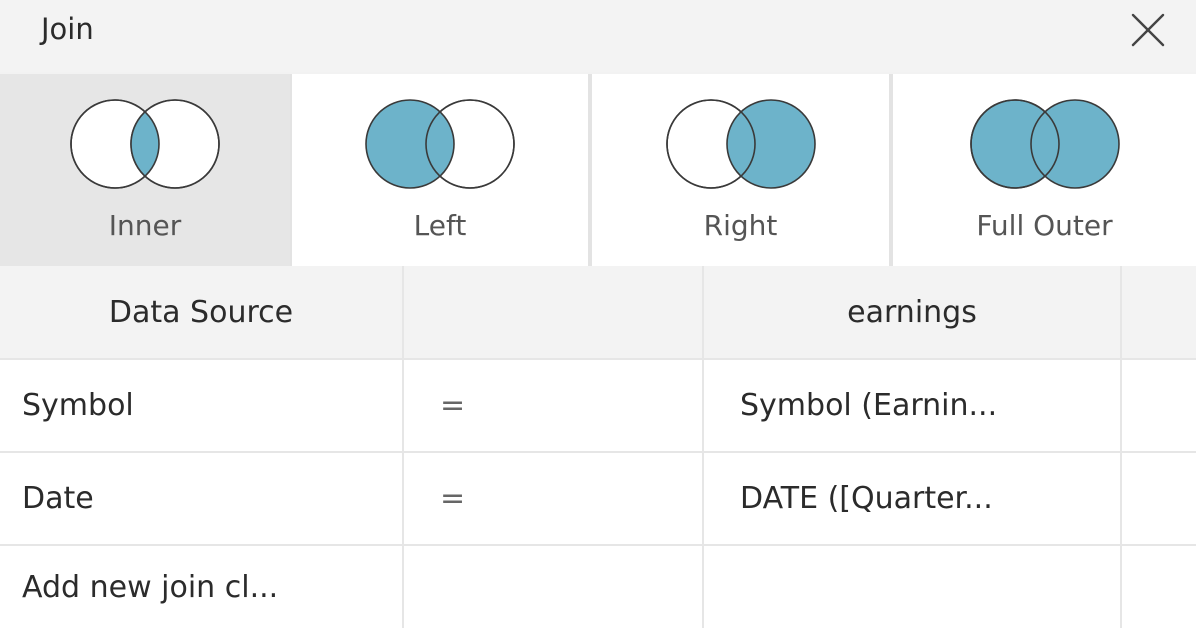 The width and height of the screenshot is (1196, 628). I want to click on clause-left-field: Symbol, so click(202, 405).